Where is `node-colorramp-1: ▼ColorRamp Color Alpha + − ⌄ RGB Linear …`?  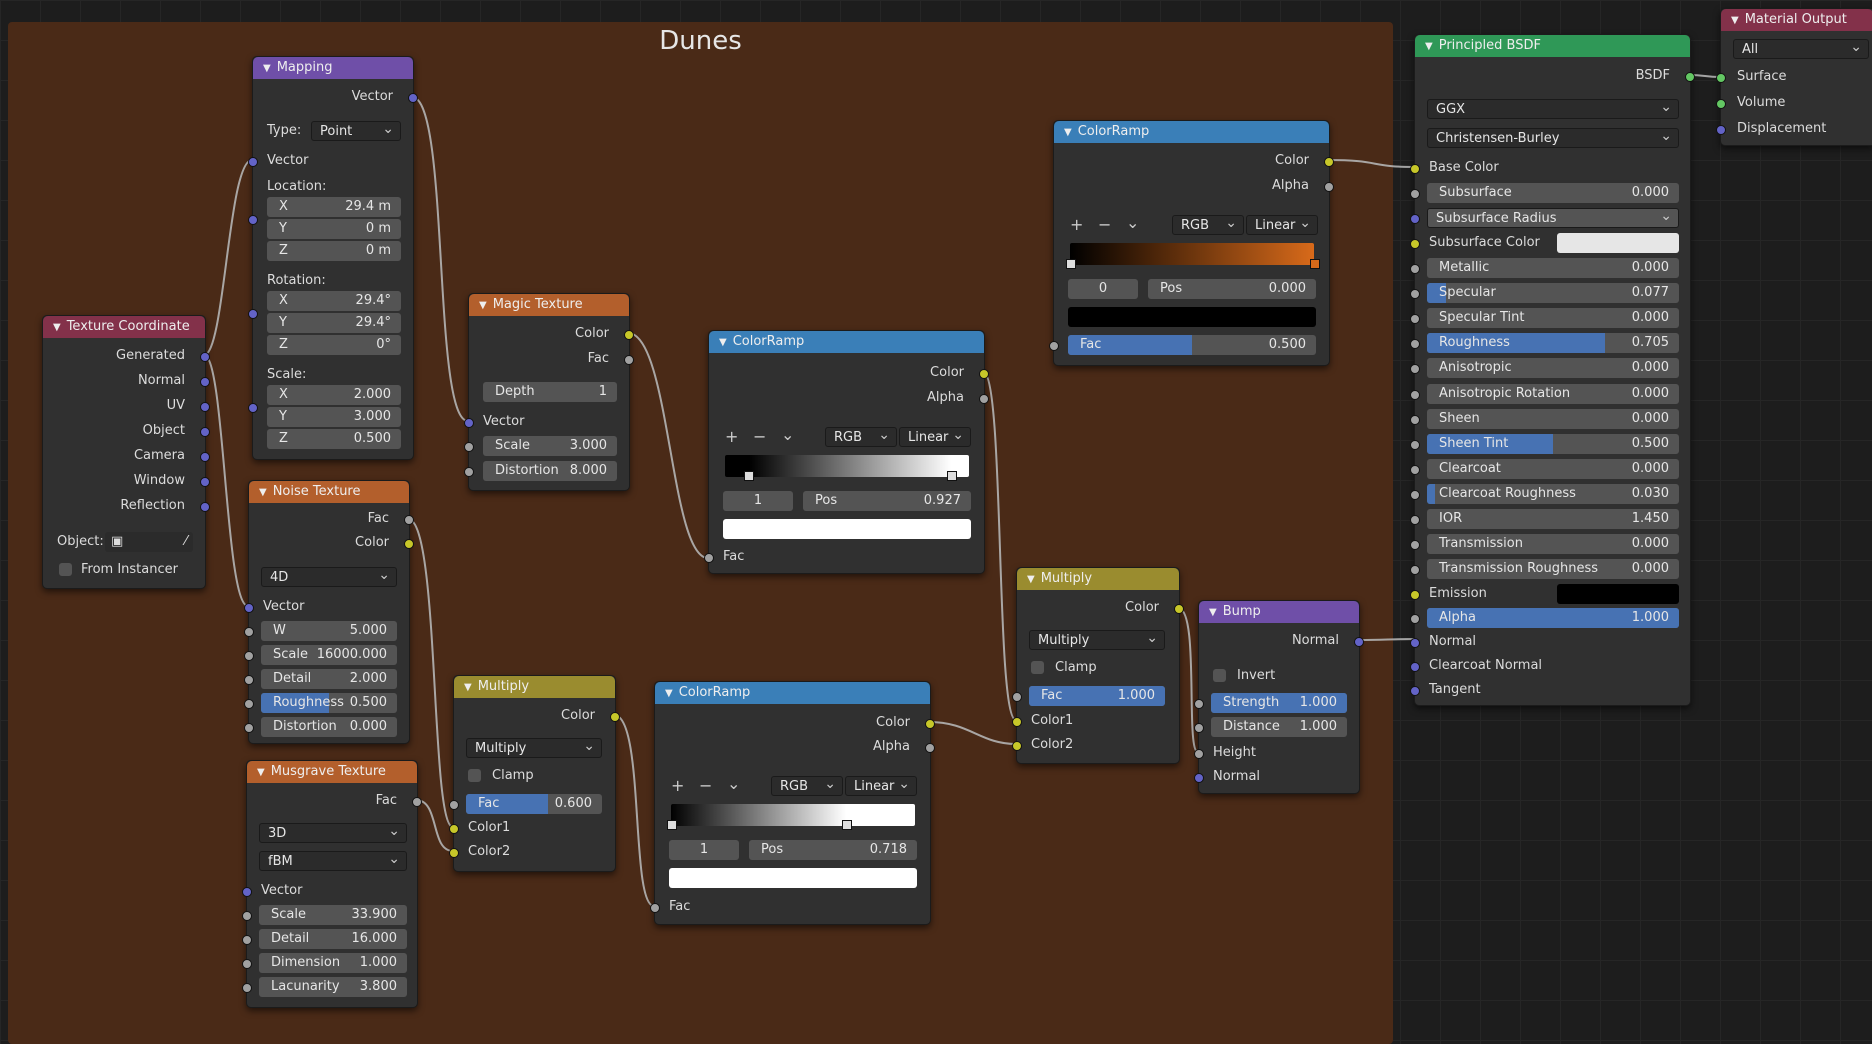
node-colorramp-1: ▼ColorRamp Color Alpha + − ⌄ RGB Linear … is located at coordinates (846, 452).